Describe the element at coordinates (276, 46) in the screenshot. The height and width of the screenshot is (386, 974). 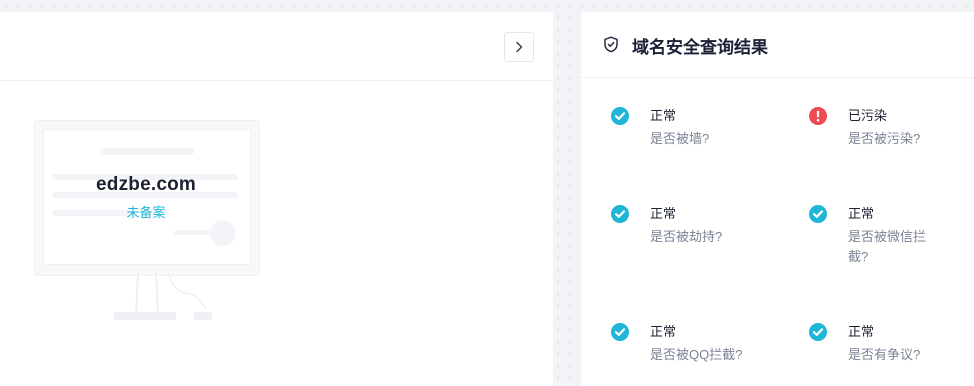
I see `left-panel-header` at that location.